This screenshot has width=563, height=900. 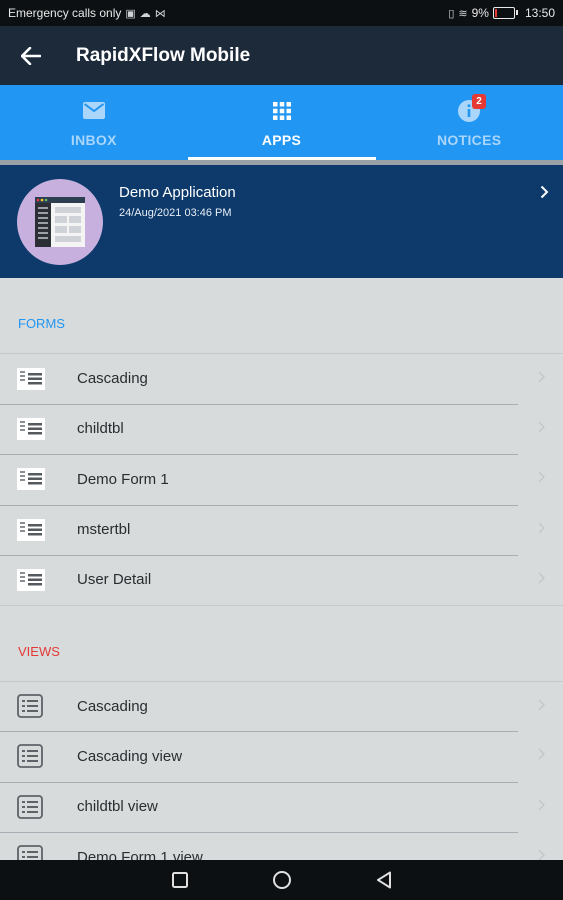 What do you see at coordinates (480, 13) in the screenshot?
I see `battery-percent: 9%` at bounding box center [480, 13].